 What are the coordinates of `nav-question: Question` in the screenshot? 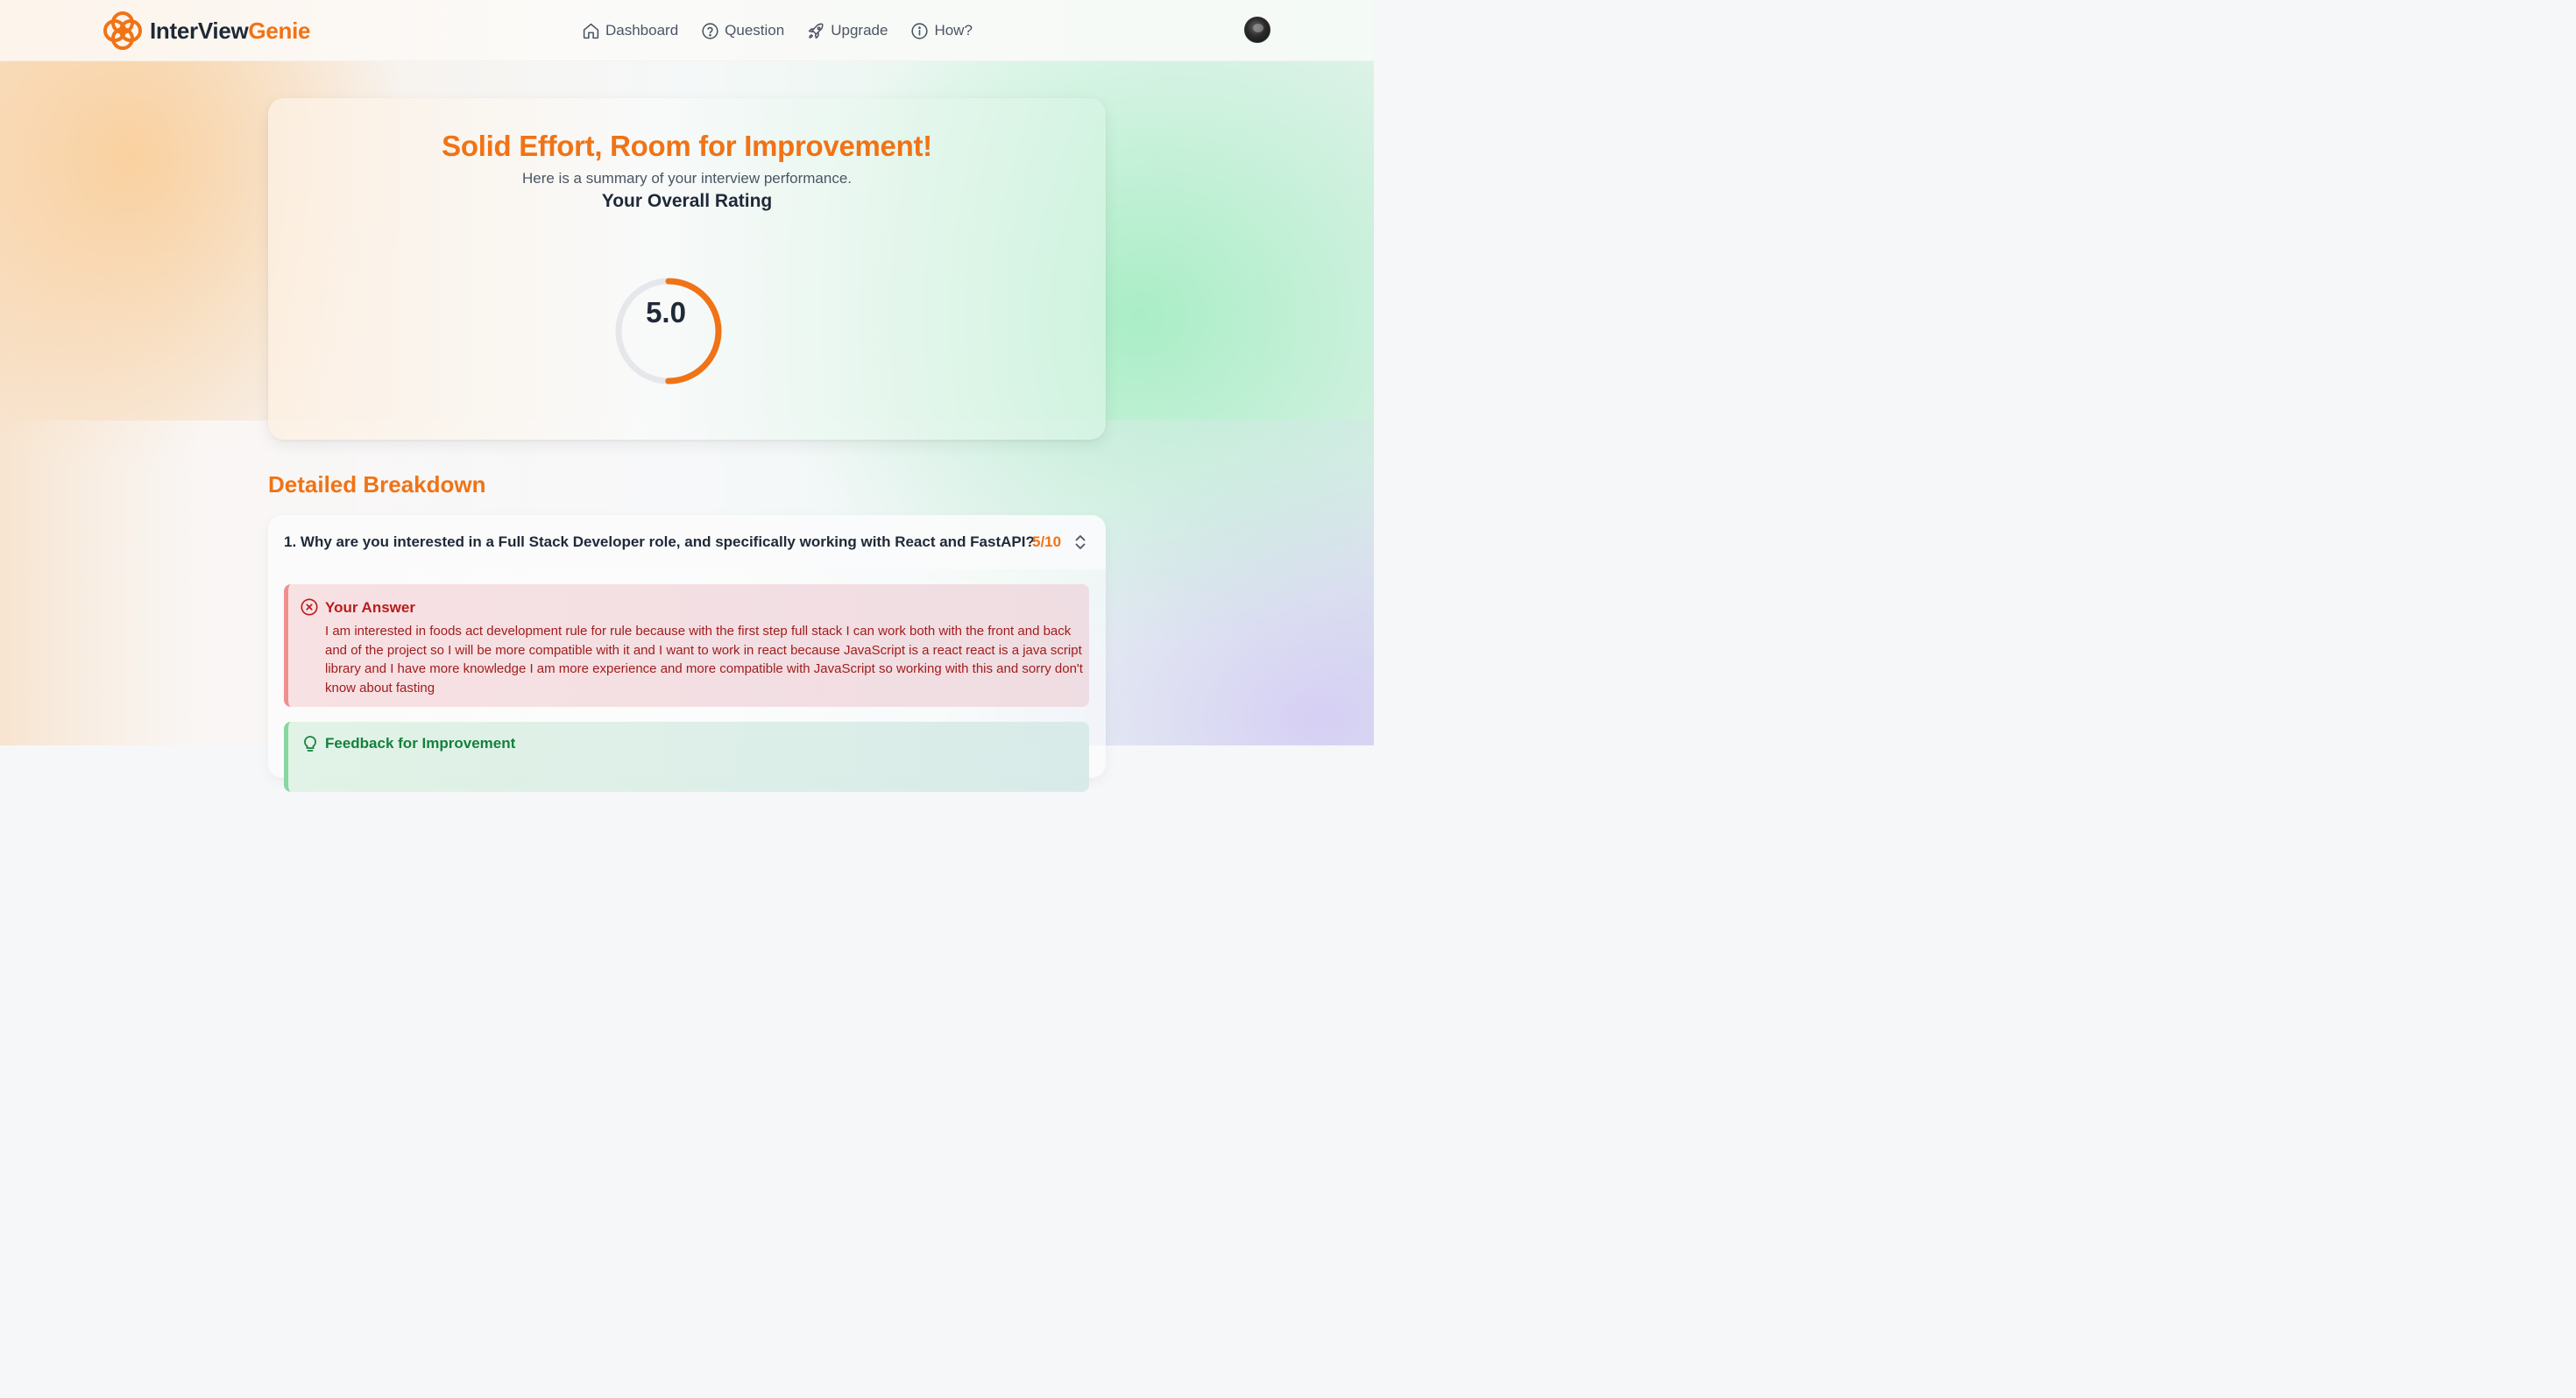 It's located at (742, 31).